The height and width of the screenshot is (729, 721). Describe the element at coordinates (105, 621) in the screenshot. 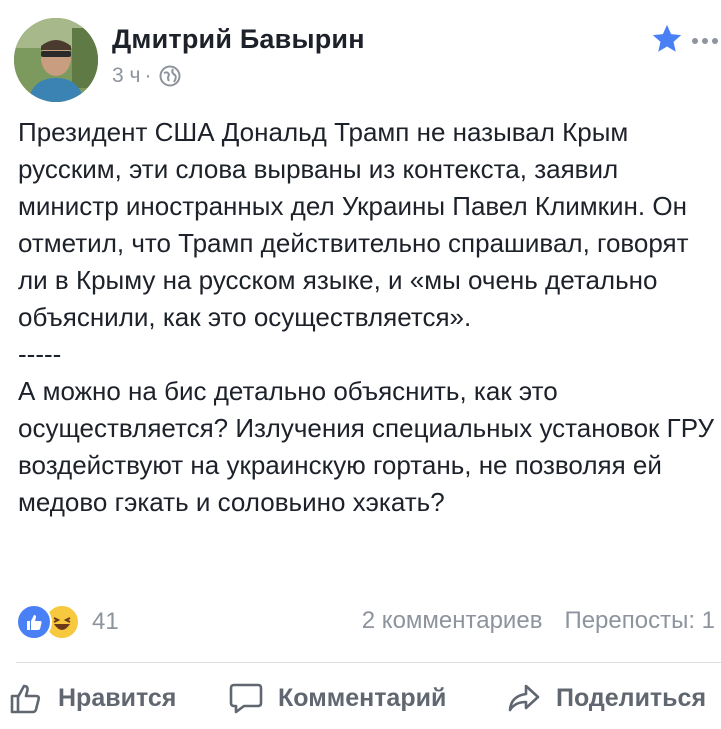

I see `reaction-count: 41` at that location.